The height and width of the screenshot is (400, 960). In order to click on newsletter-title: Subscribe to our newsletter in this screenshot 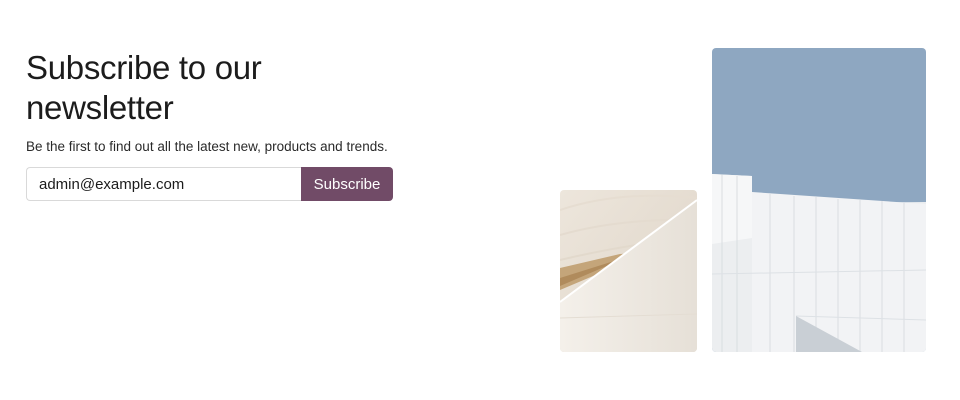, I will do `click(144, 87)`.